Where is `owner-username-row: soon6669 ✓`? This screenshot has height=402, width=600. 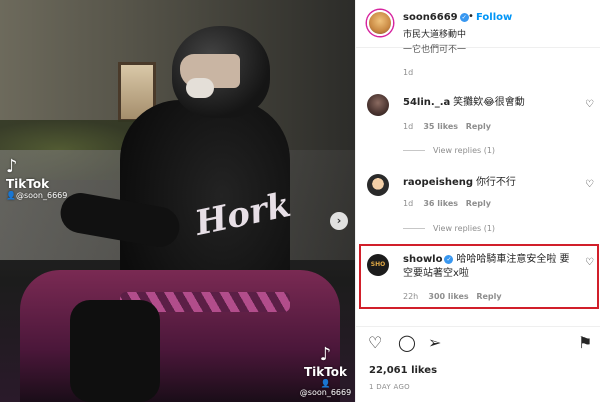
owner-username-row: soon6669 ✓ is located at coordinates (436, 17).